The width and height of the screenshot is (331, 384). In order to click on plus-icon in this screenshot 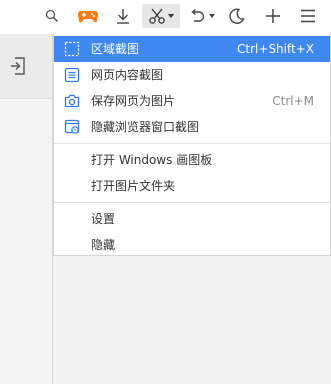, I will do `click(273, 16)`.